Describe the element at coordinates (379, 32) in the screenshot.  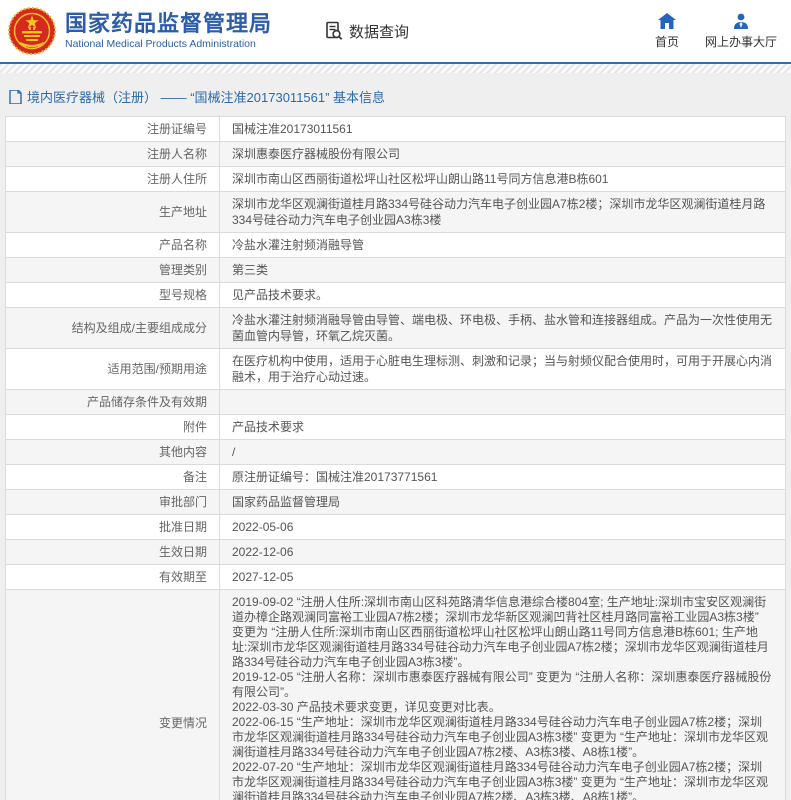
I see `nav-data-query-label: 数据查询` at that location.